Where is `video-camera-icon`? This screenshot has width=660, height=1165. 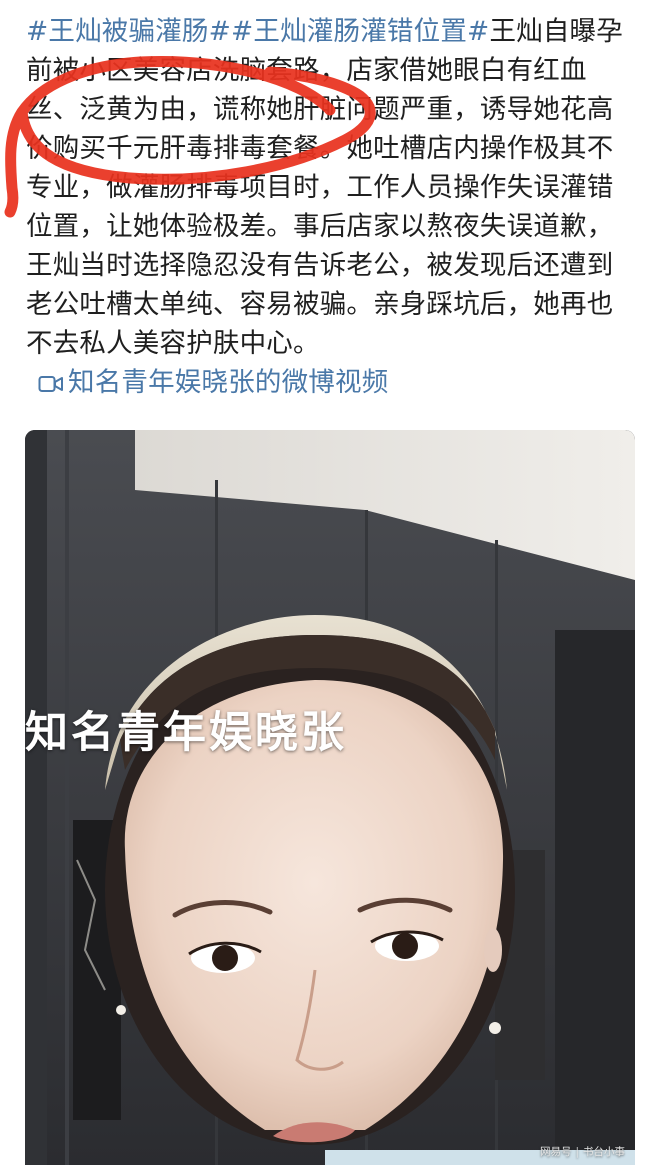
video-camera-icon is located at coordinates (51, 385).